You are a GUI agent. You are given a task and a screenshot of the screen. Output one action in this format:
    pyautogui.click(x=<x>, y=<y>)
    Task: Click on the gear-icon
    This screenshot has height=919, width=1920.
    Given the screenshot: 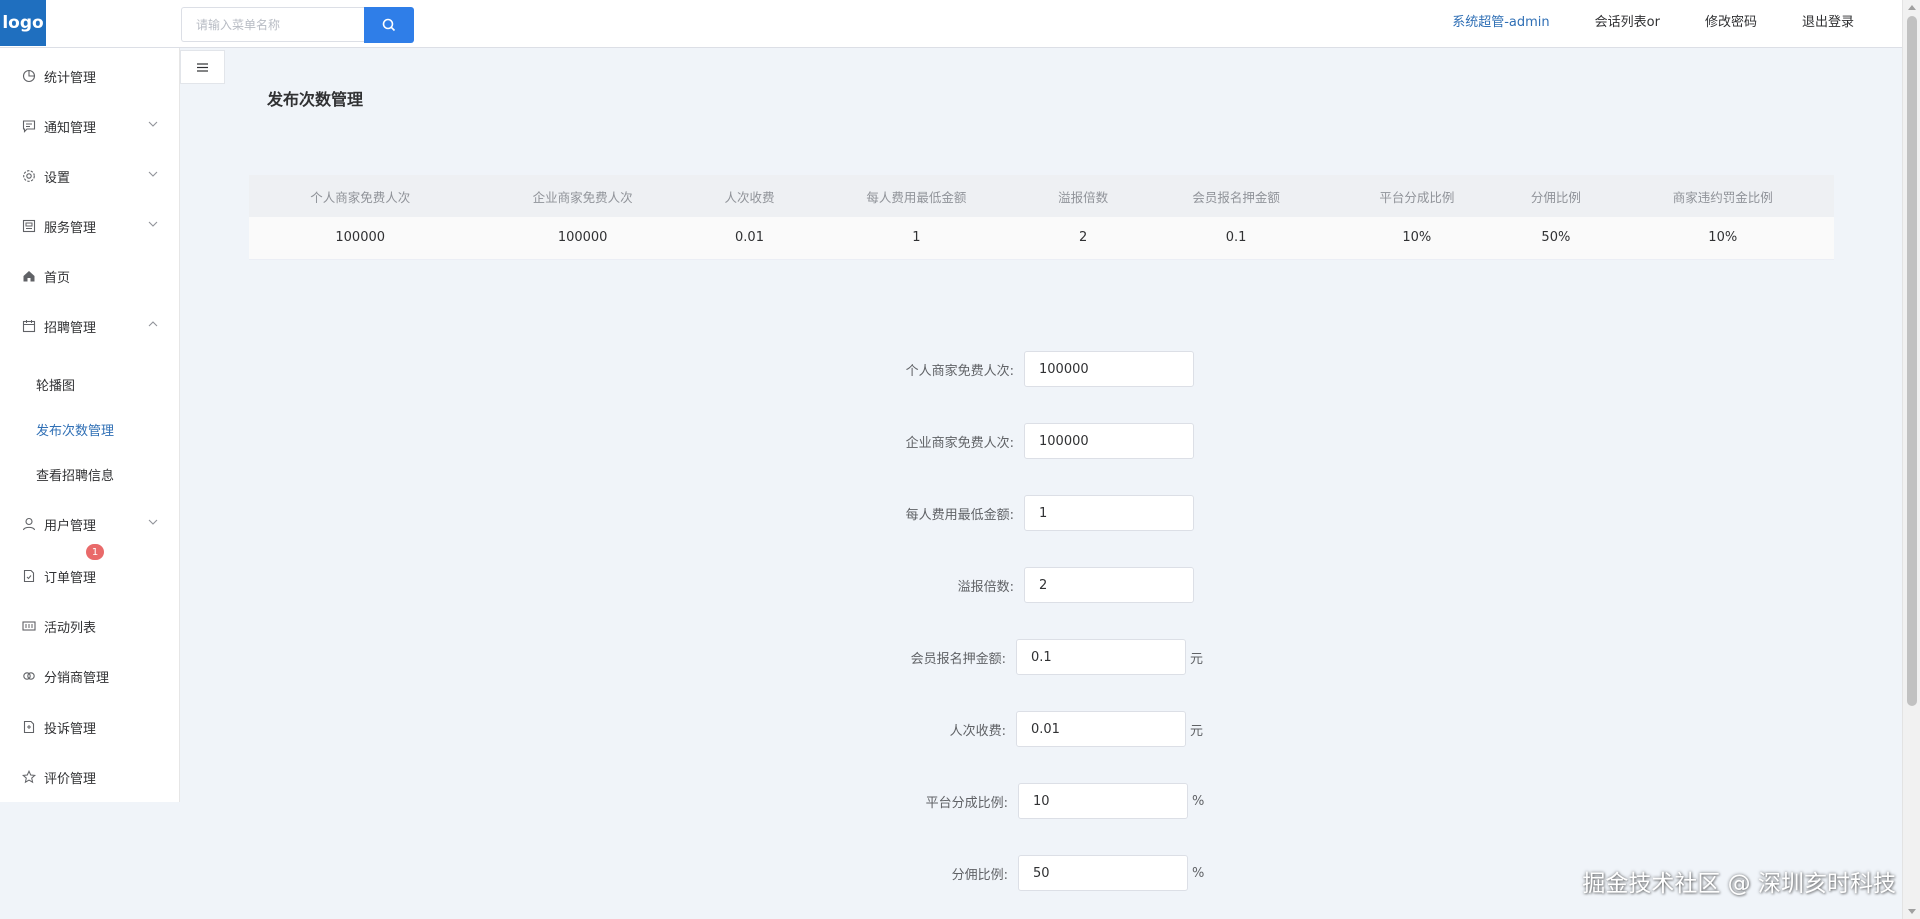 What is the action you would take?
    pyautogui.click(x=29, y=176)
    